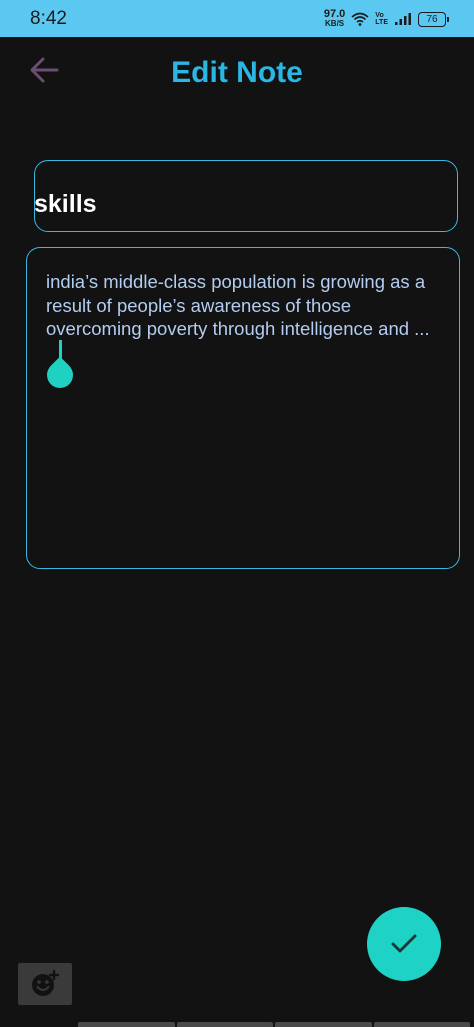 Image resolution: width=474 pixels, height=1027 pixels. I want to click on wifi-icon, so click(360, 19).